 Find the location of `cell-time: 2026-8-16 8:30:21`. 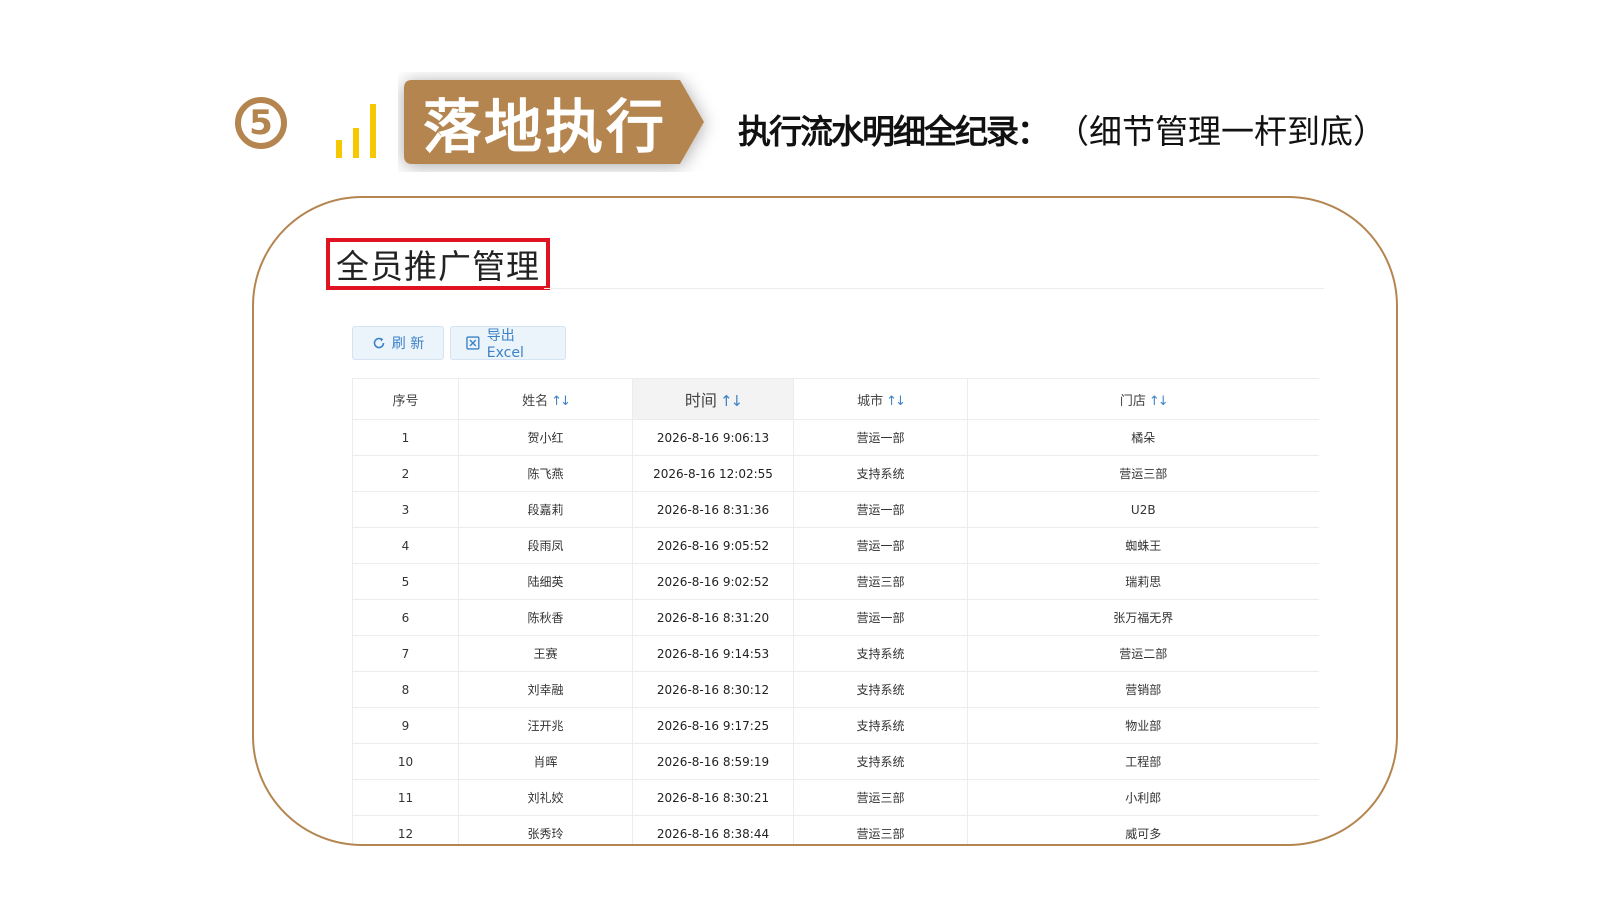

cell-time: 2026-8-16 8:30:21 is located at coordinates (713, 797).